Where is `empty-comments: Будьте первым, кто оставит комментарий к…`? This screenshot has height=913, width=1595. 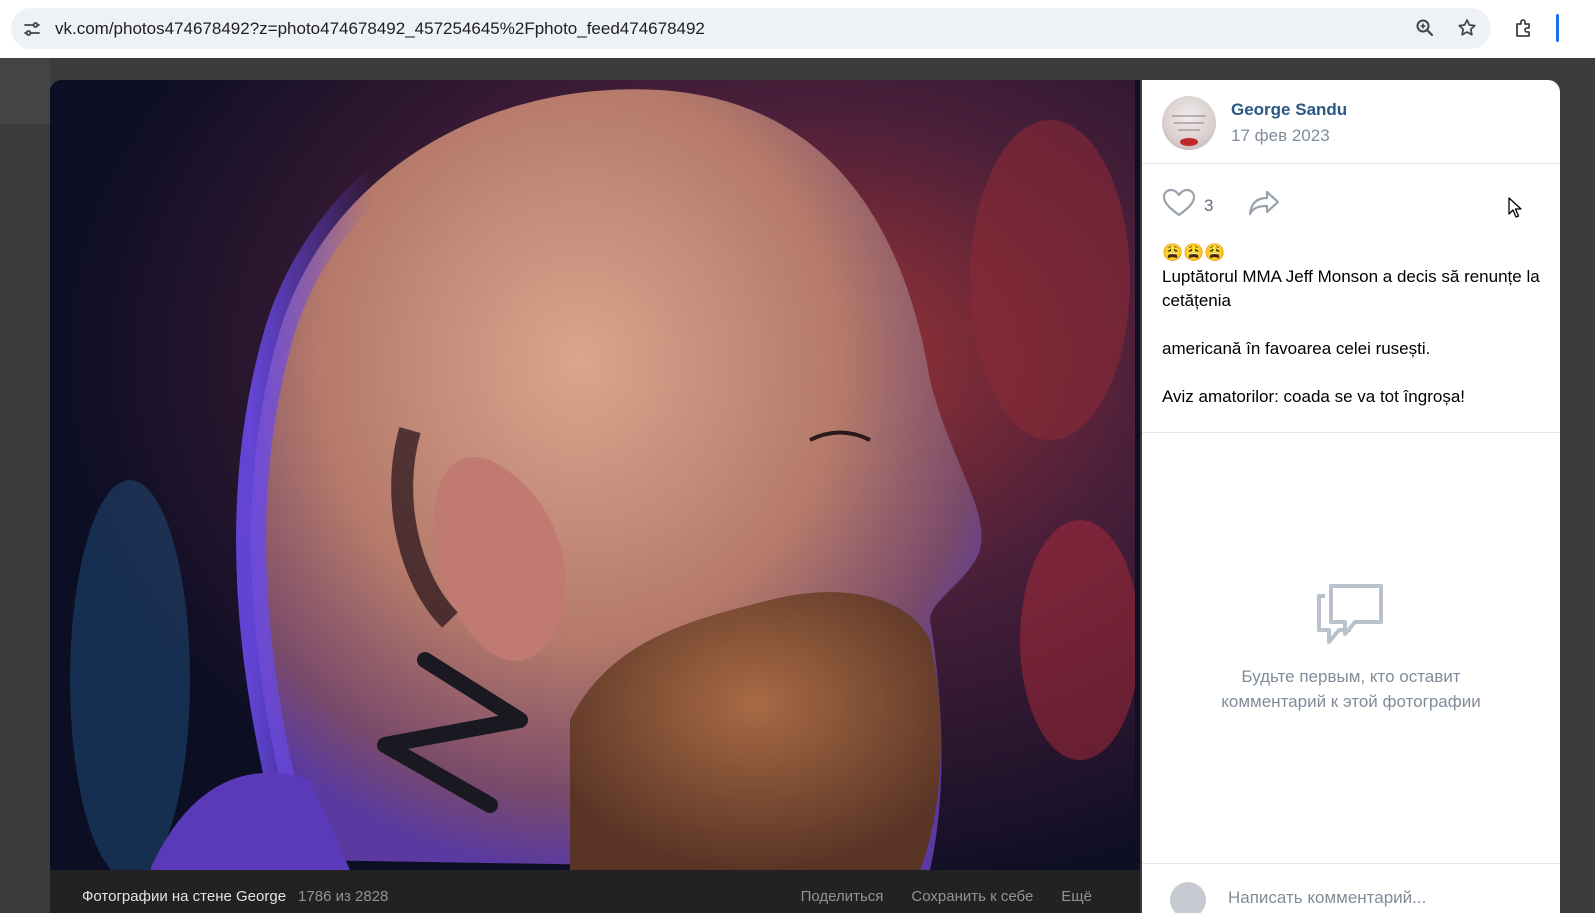
empty-comments: Будьте первым, кто оставит комментарий к… is located at coordinates (1351, 647).